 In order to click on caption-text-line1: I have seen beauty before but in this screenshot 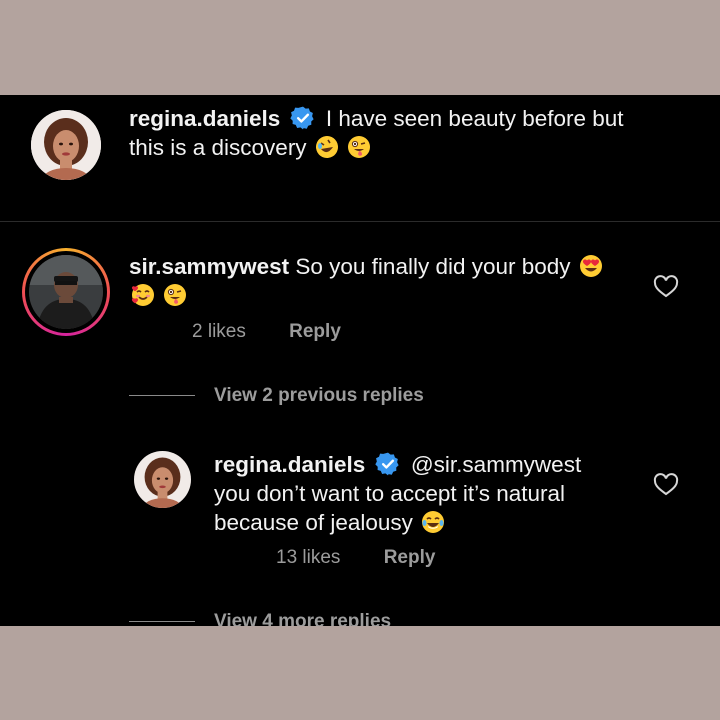, I will do `click(474, 118)`.